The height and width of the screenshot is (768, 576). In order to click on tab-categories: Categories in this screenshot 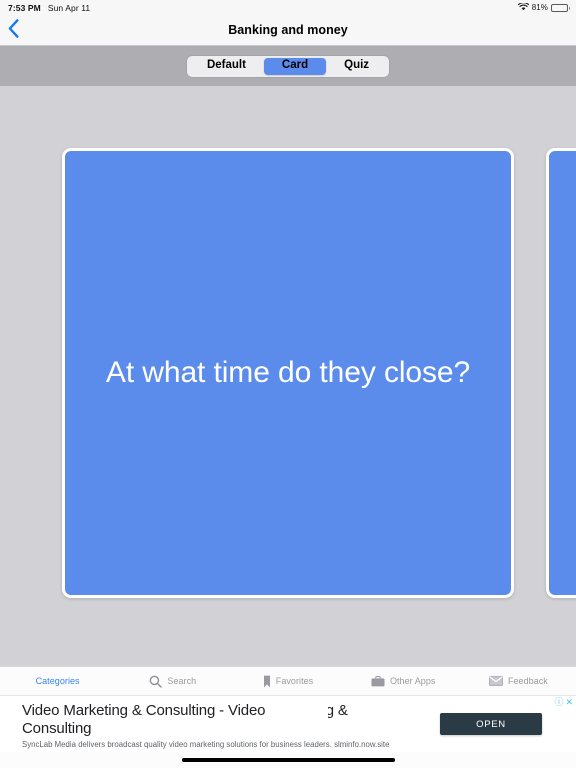, I will do `click(57, 681)`.